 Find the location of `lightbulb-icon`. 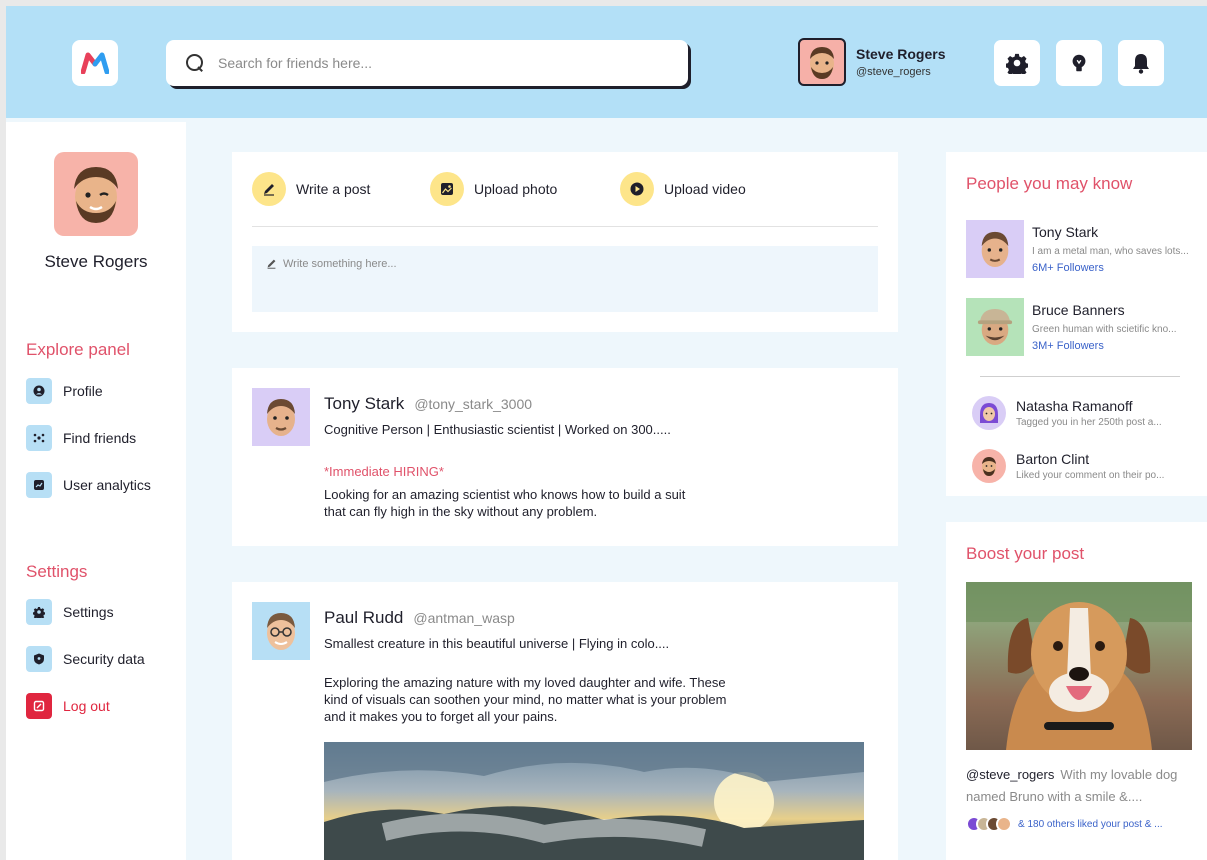

lightbulb-icon is located at coordinates (1079, 63).